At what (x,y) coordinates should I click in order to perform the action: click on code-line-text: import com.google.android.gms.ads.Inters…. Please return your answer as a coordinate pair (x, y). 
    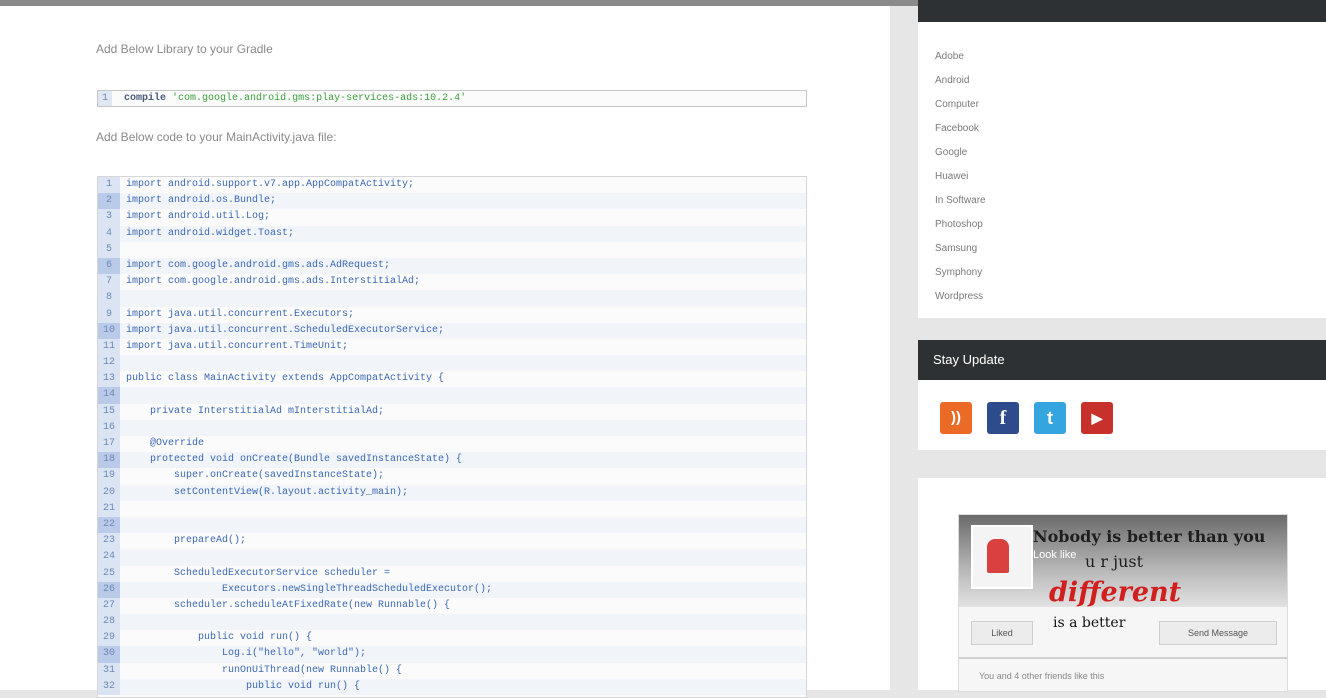
    Looking at the image, I should click on (273, 282).